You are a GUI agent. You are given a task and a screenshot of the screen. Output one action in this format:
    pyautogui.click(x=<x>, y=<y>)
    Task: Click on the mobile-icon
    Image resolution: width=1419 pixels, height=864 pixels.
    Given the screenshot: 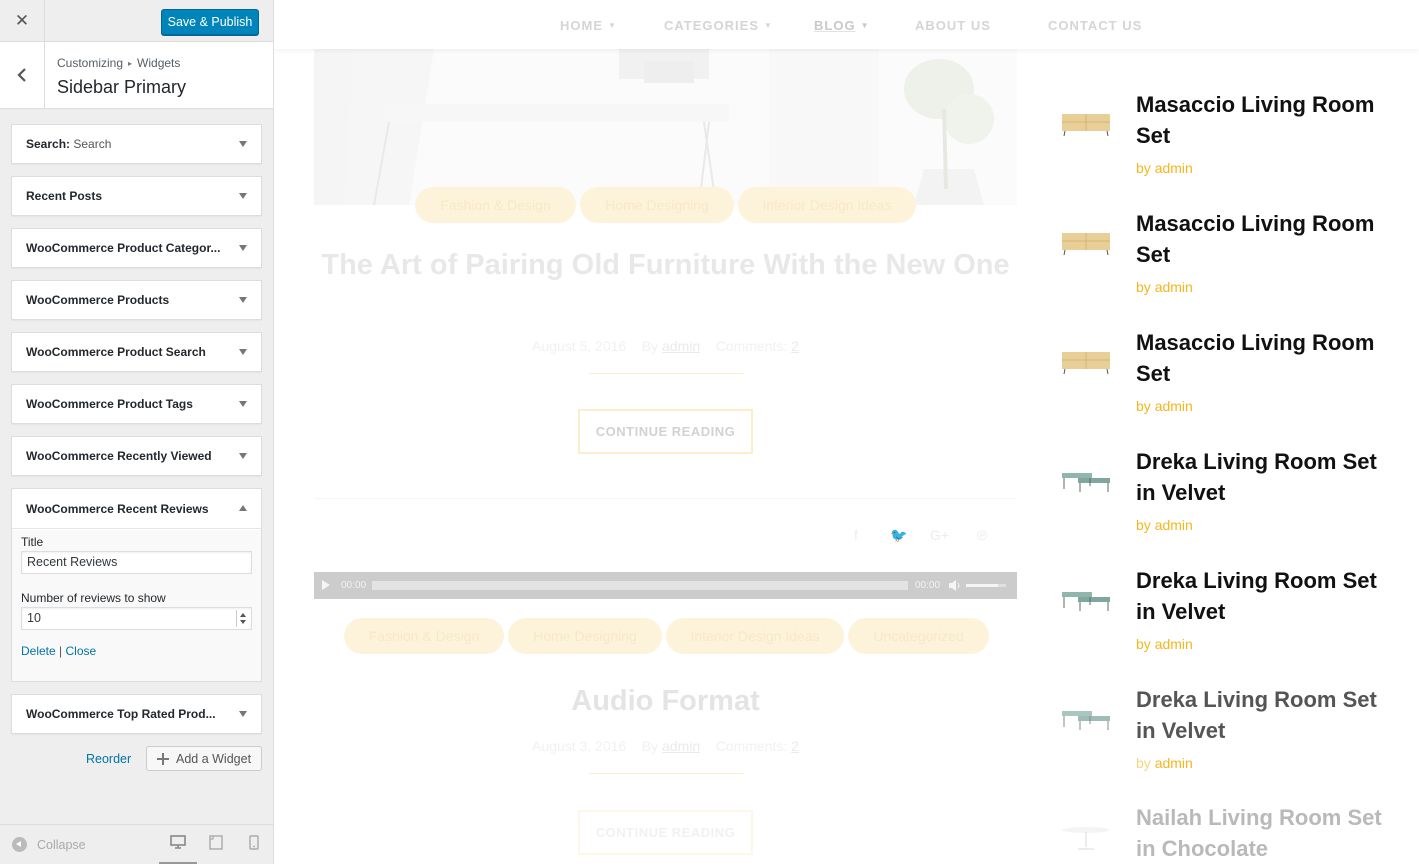 What is the action you would take?
    pyautogui.click(x=254, y=842)
    